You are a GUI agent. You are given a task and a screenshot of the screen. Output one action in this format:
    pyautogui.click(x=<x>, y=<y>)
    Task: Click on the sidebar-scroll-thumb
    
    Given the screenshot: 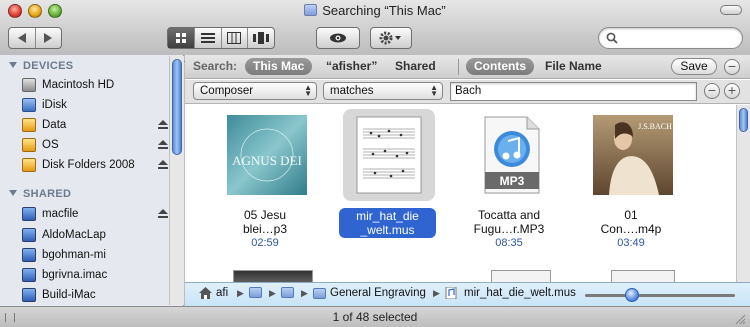 What is the action you would take?
    pyautogui.click(x=177, y=107)
    